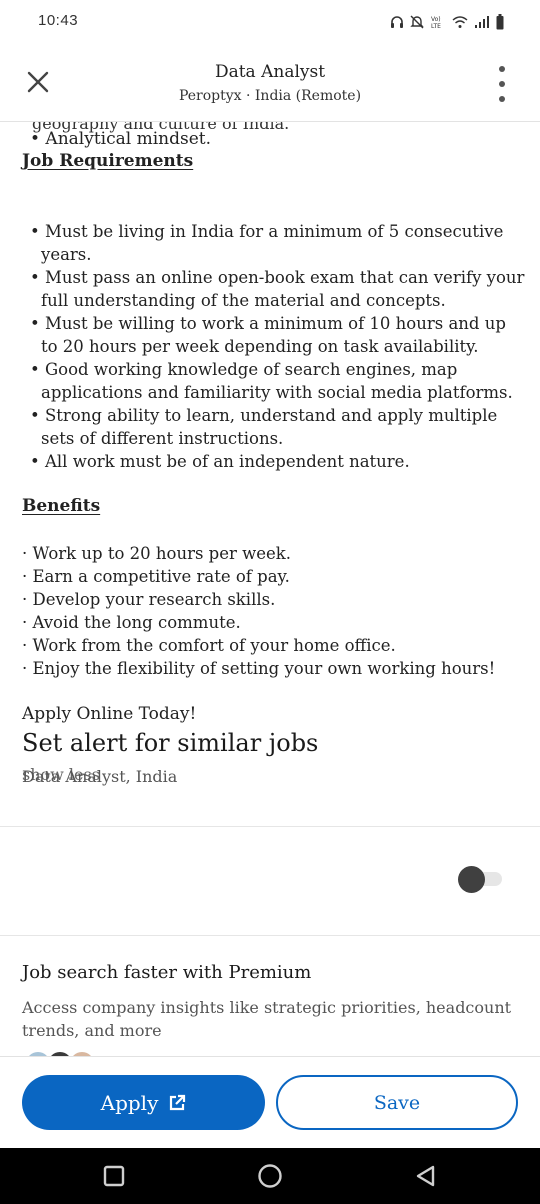 The width and height of the screenshot is (540, 1204). What do you see at coordinates (270, 83) in the screenshot?
I see `job-header: Data Analyst Peroptyx · India (Remote)` at bounding box center [270, 83].